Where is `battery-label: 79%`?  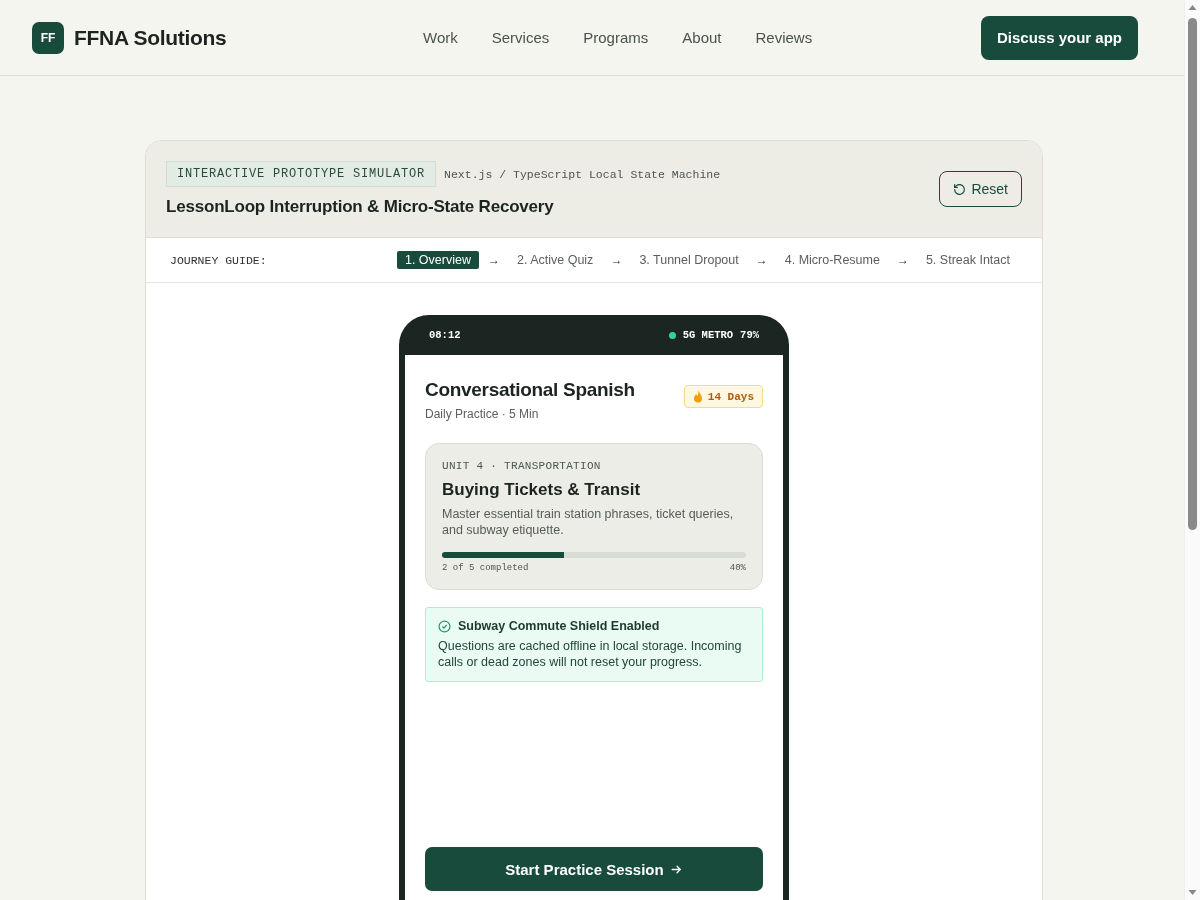 battery-label: 79% is located at coordinates (749, 335).